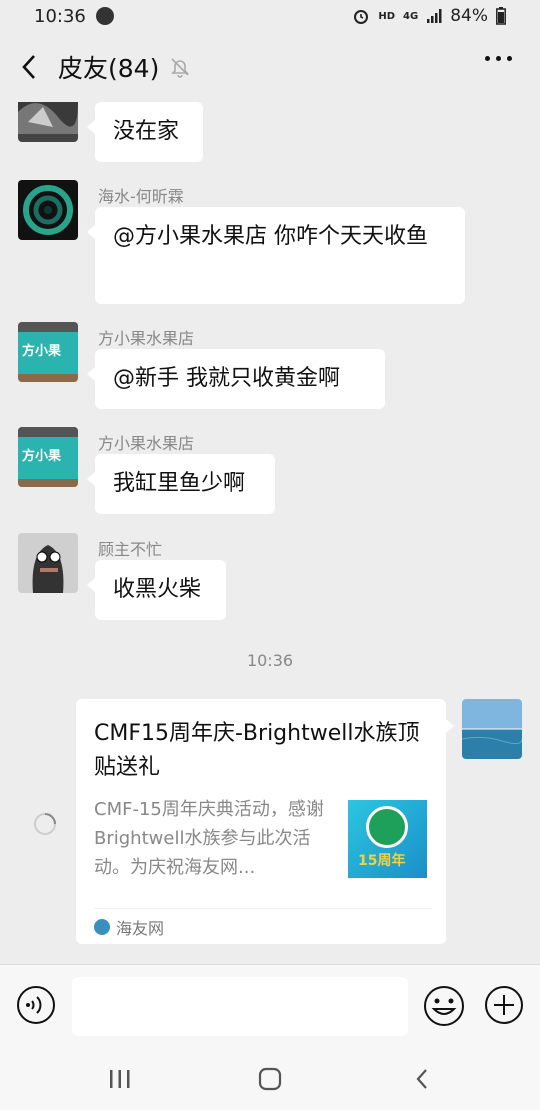 Image resolution: width=540 pixels, height=1110 pixels. What do you see at coordinates (387, 16) in the screenshot?
I see `hd-indicator: HD` at bounding box center [387, 16].